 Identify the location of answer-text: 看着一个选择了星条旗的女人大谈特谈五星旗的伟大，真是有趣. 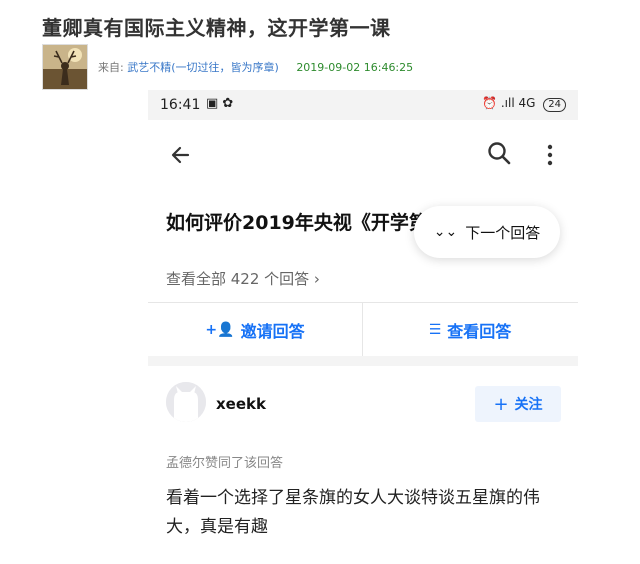
(363, 513).